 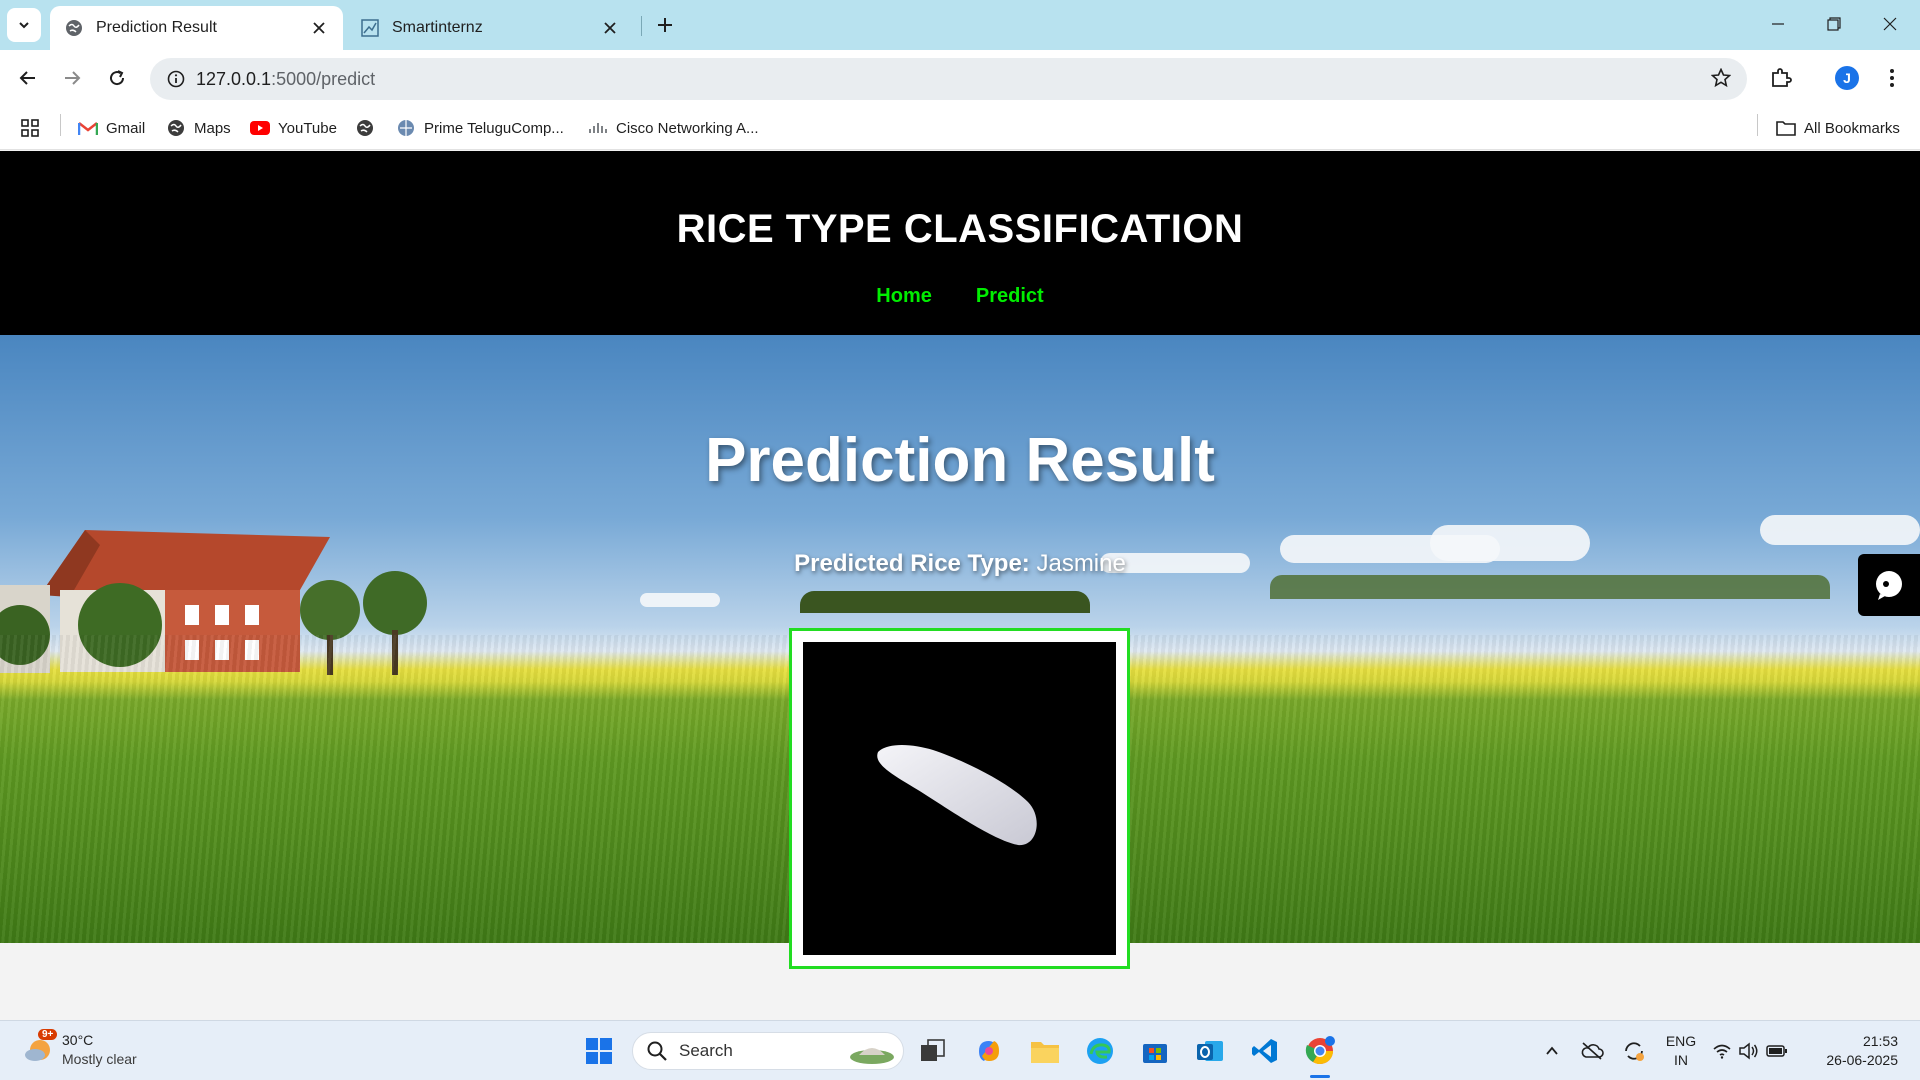 I want to click on minimize-icon, so click(x=1778, y=24).